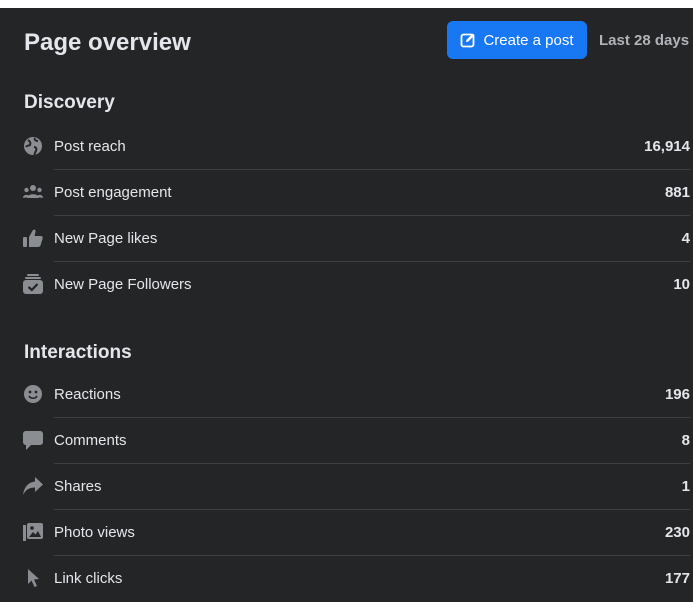 This screenshot has width=693, height=602. I want to click on globe-icon, so click(33, 146).